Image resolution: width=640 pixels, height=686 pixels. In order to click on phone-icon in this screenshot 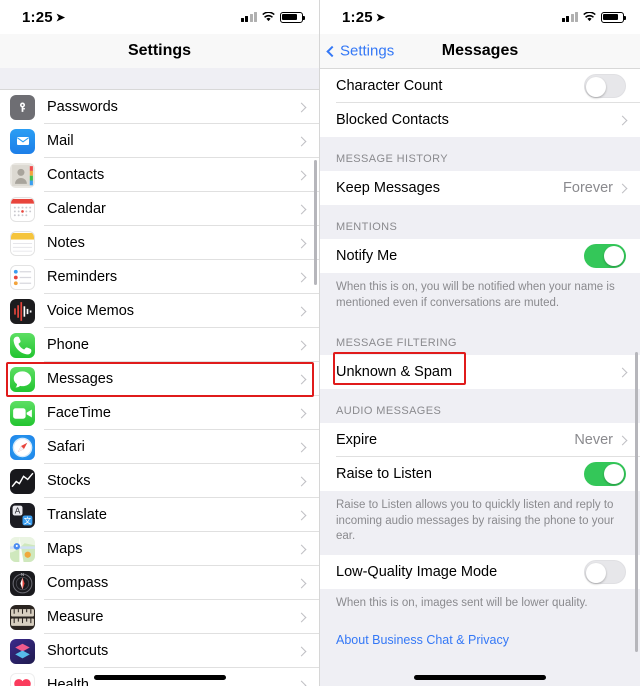, I will do `click(22, 345)`.